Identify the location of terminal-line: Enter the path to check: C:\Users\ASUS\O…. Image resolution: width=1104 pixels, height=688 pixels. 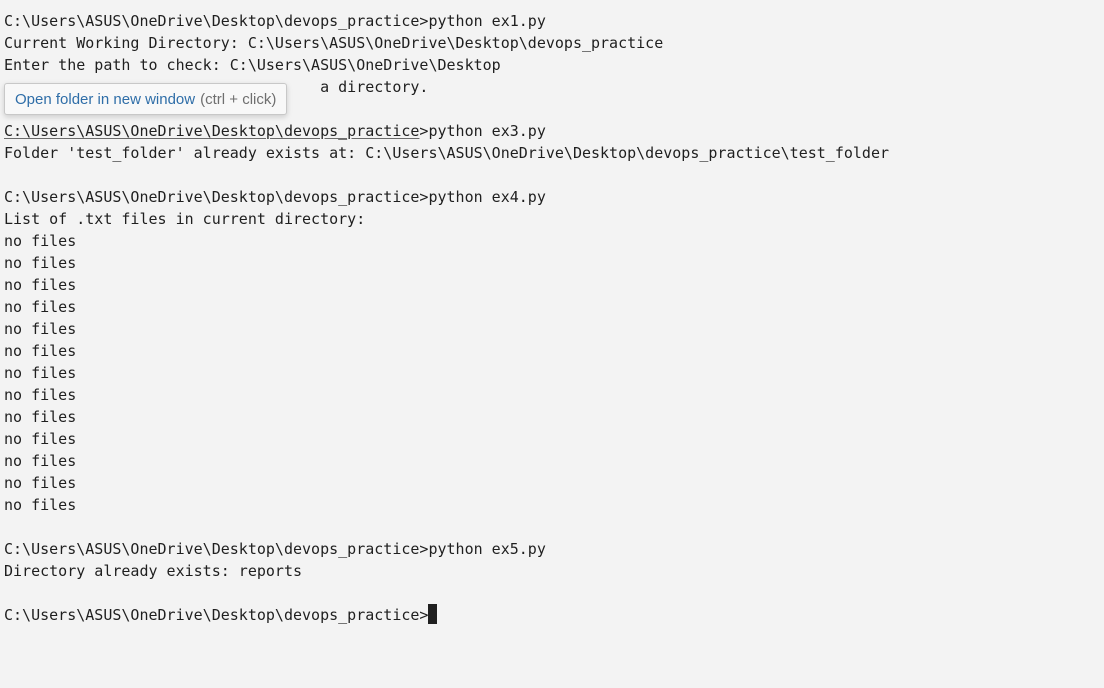
(252, 65).